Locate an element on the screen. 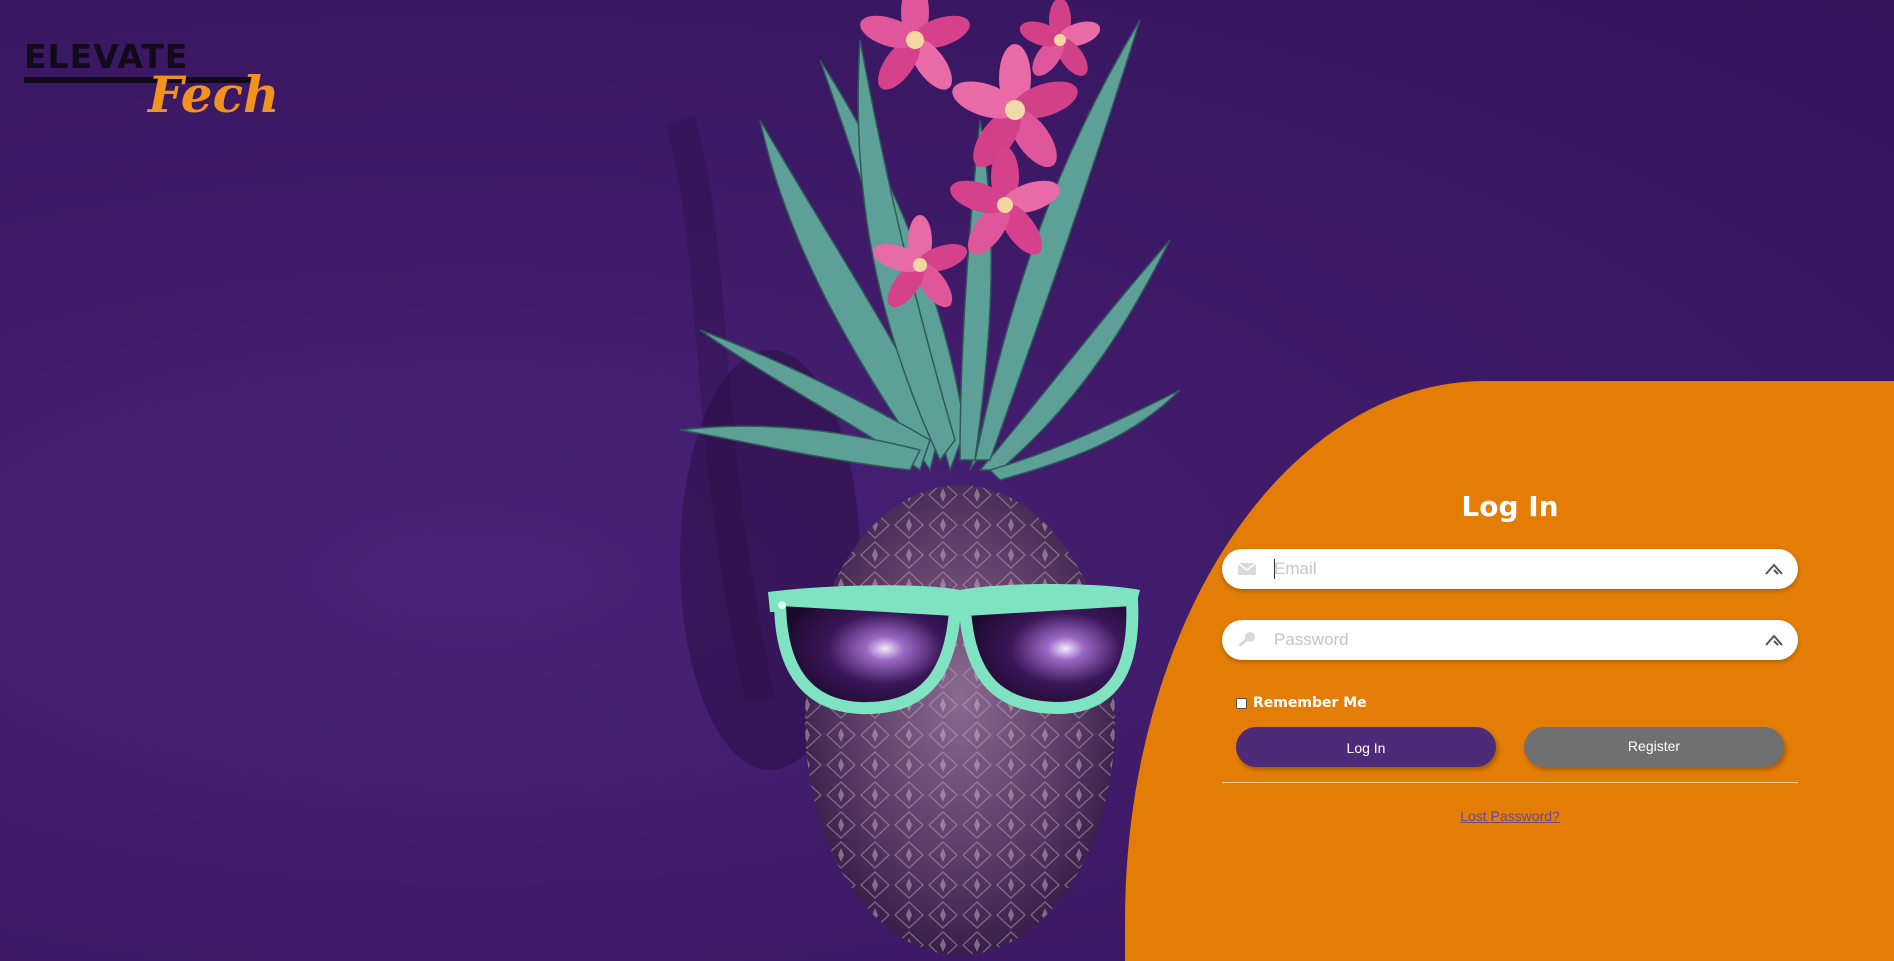  remember-me-checkbox is located at coordinates (1241, 703).